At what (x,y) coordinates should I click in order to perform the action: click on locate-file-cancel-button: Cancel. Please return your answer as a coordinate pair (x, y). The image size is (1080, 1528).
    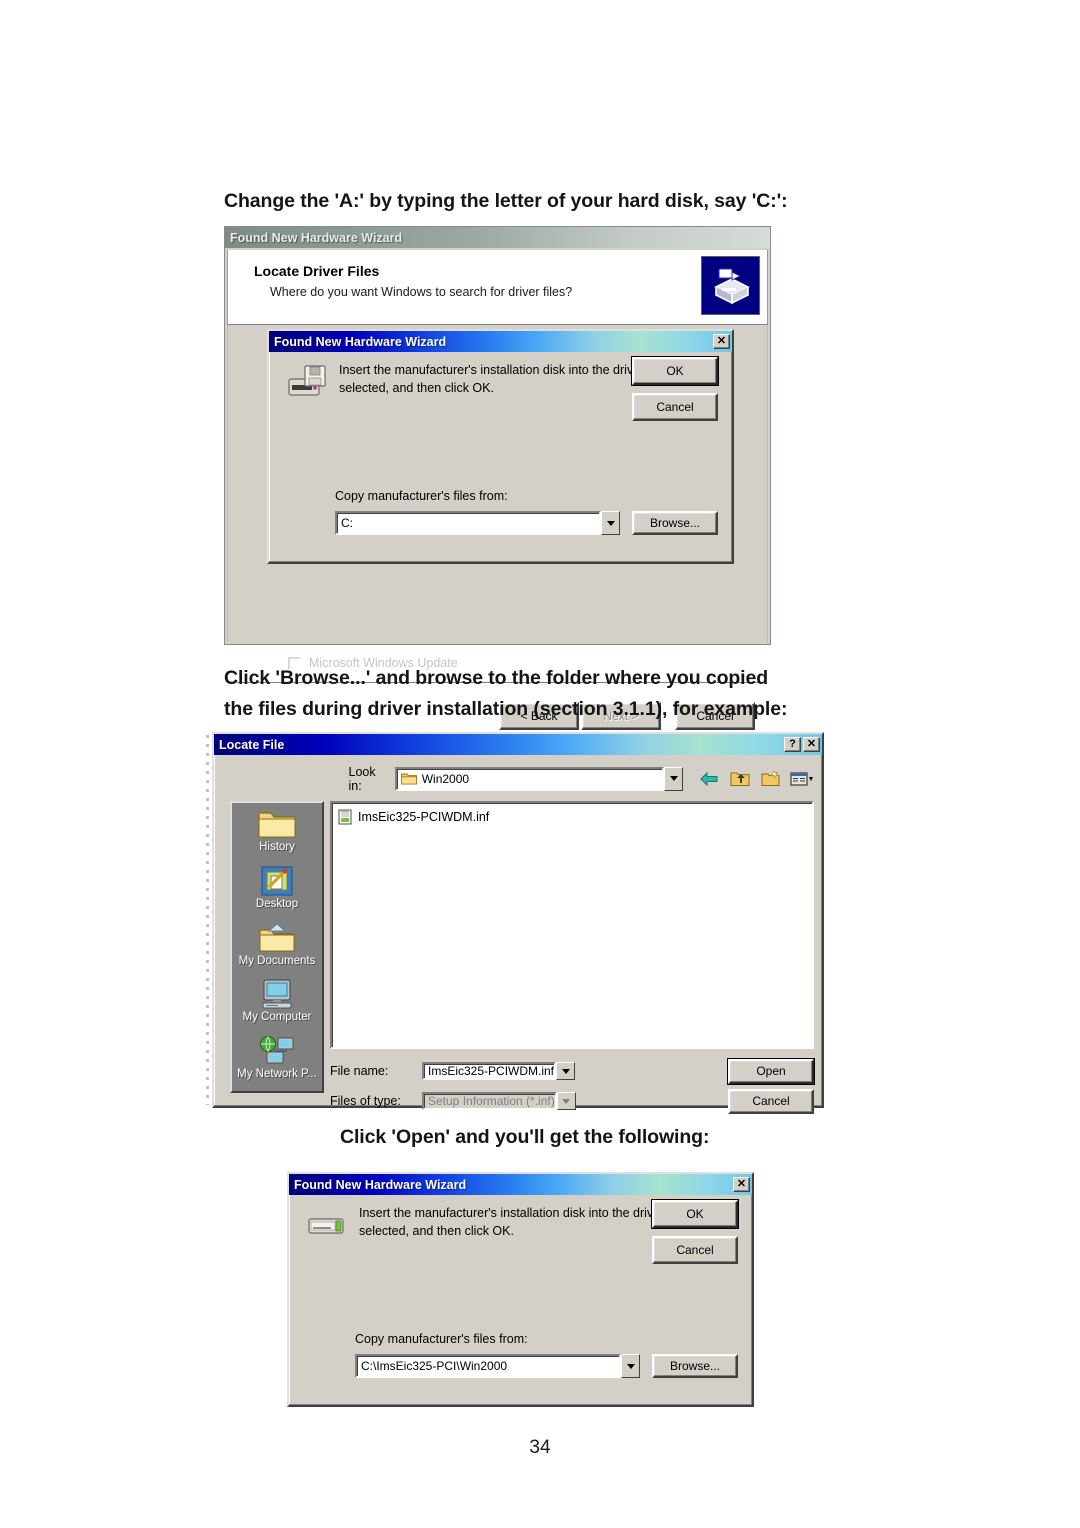
    Looking at the image, I should click on (771, 1101).